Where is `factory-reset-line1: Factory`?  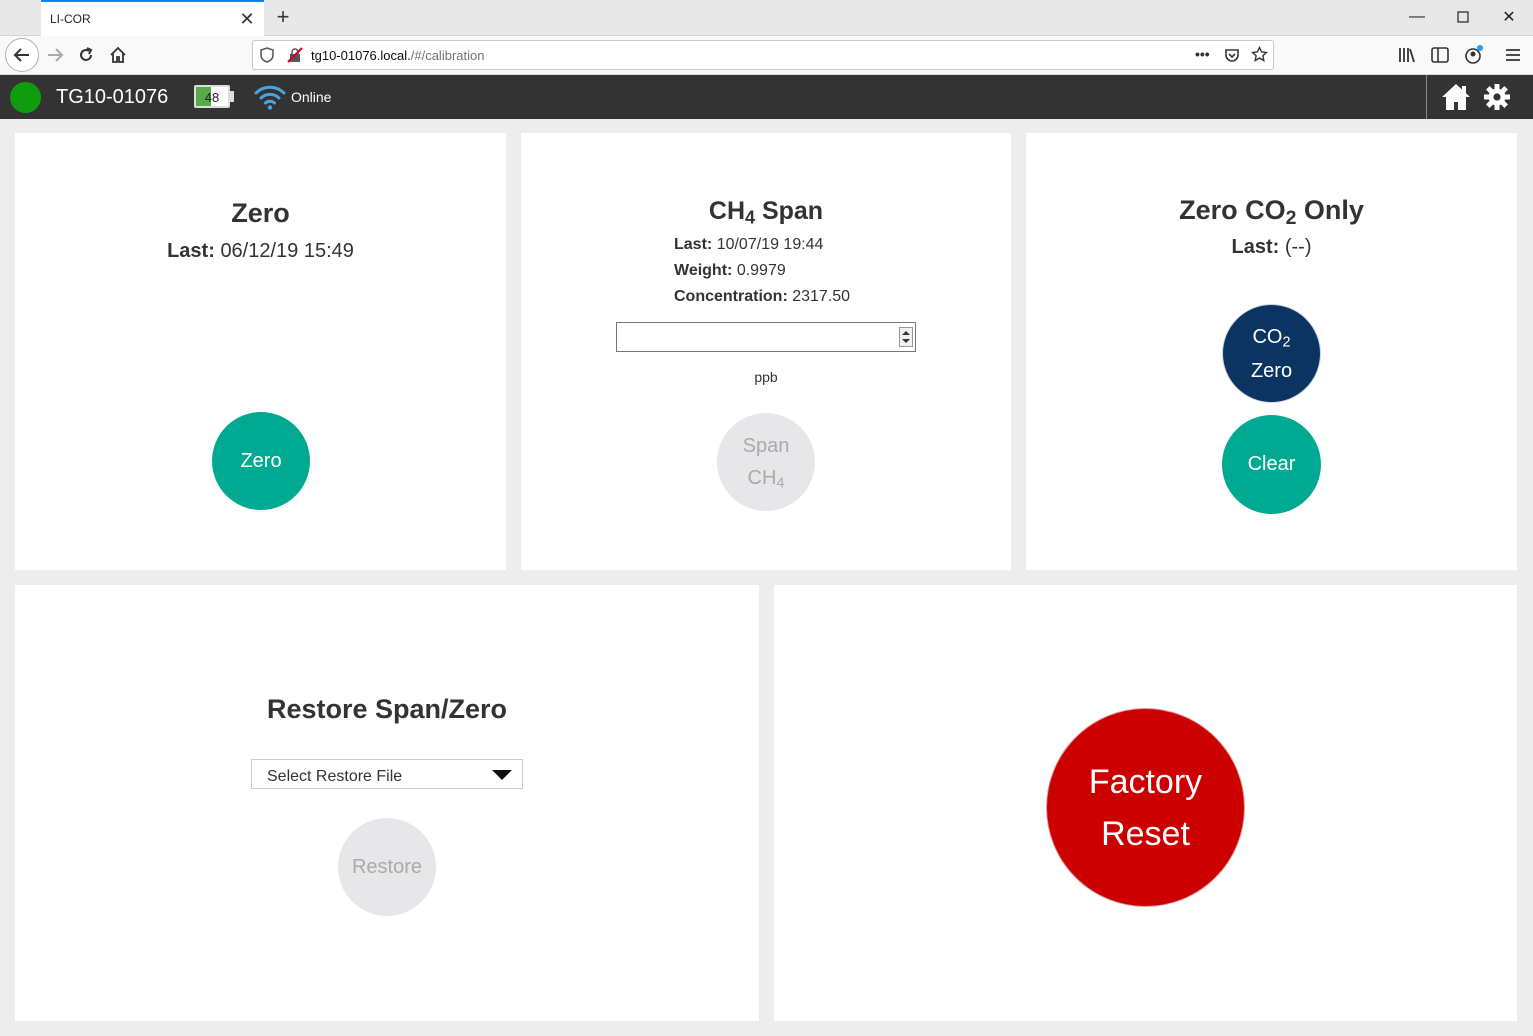
factory-reset-line1: Factory is located at coordinates (1145, 781).